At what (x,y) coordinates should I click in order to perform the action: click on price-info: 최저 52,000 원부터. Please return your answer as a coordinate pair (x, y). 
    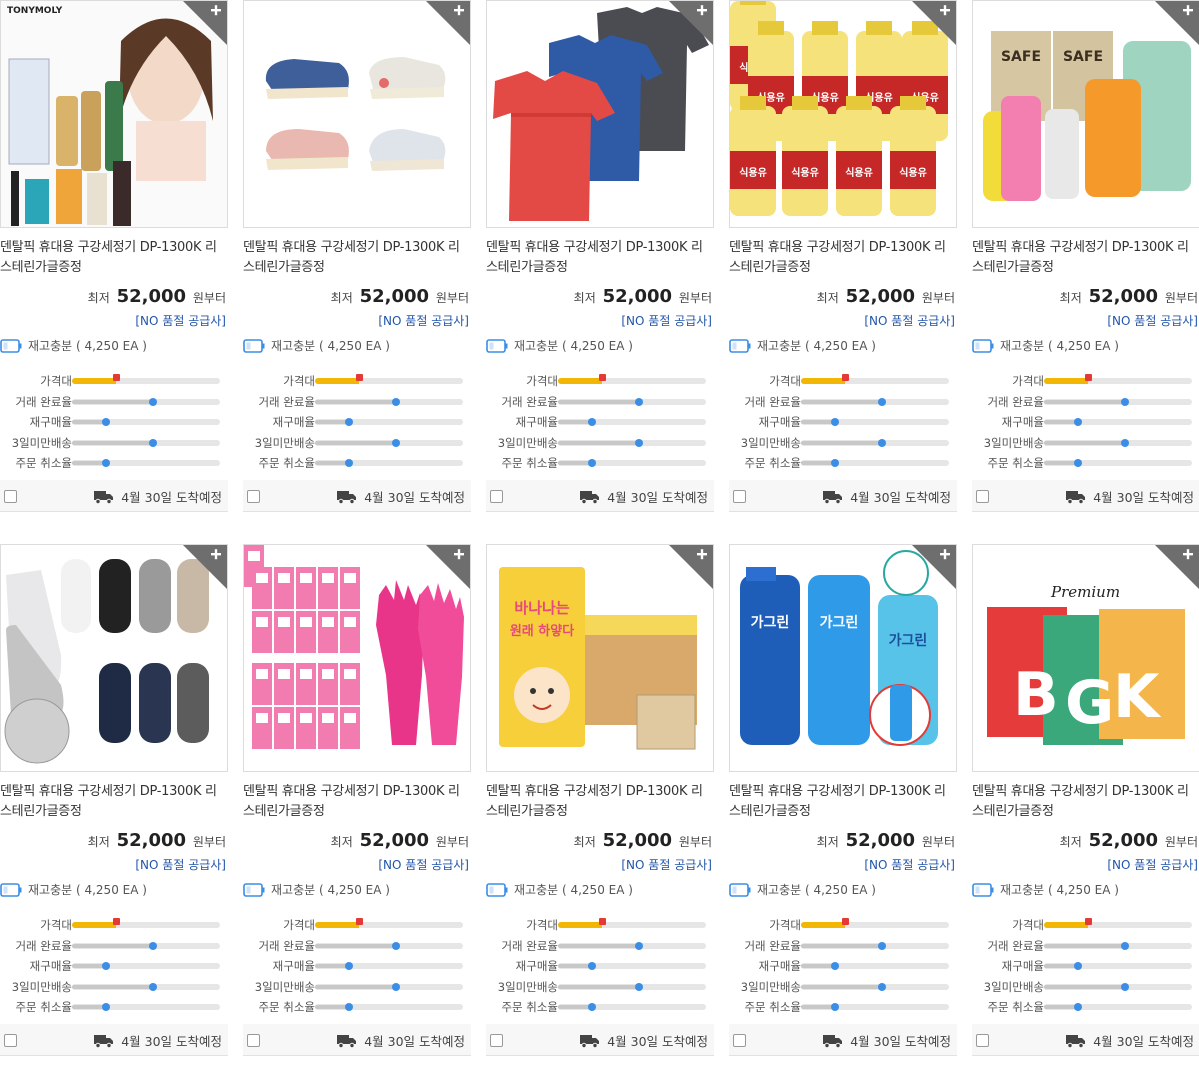
    Looking at the image, I should click on (157, 840).